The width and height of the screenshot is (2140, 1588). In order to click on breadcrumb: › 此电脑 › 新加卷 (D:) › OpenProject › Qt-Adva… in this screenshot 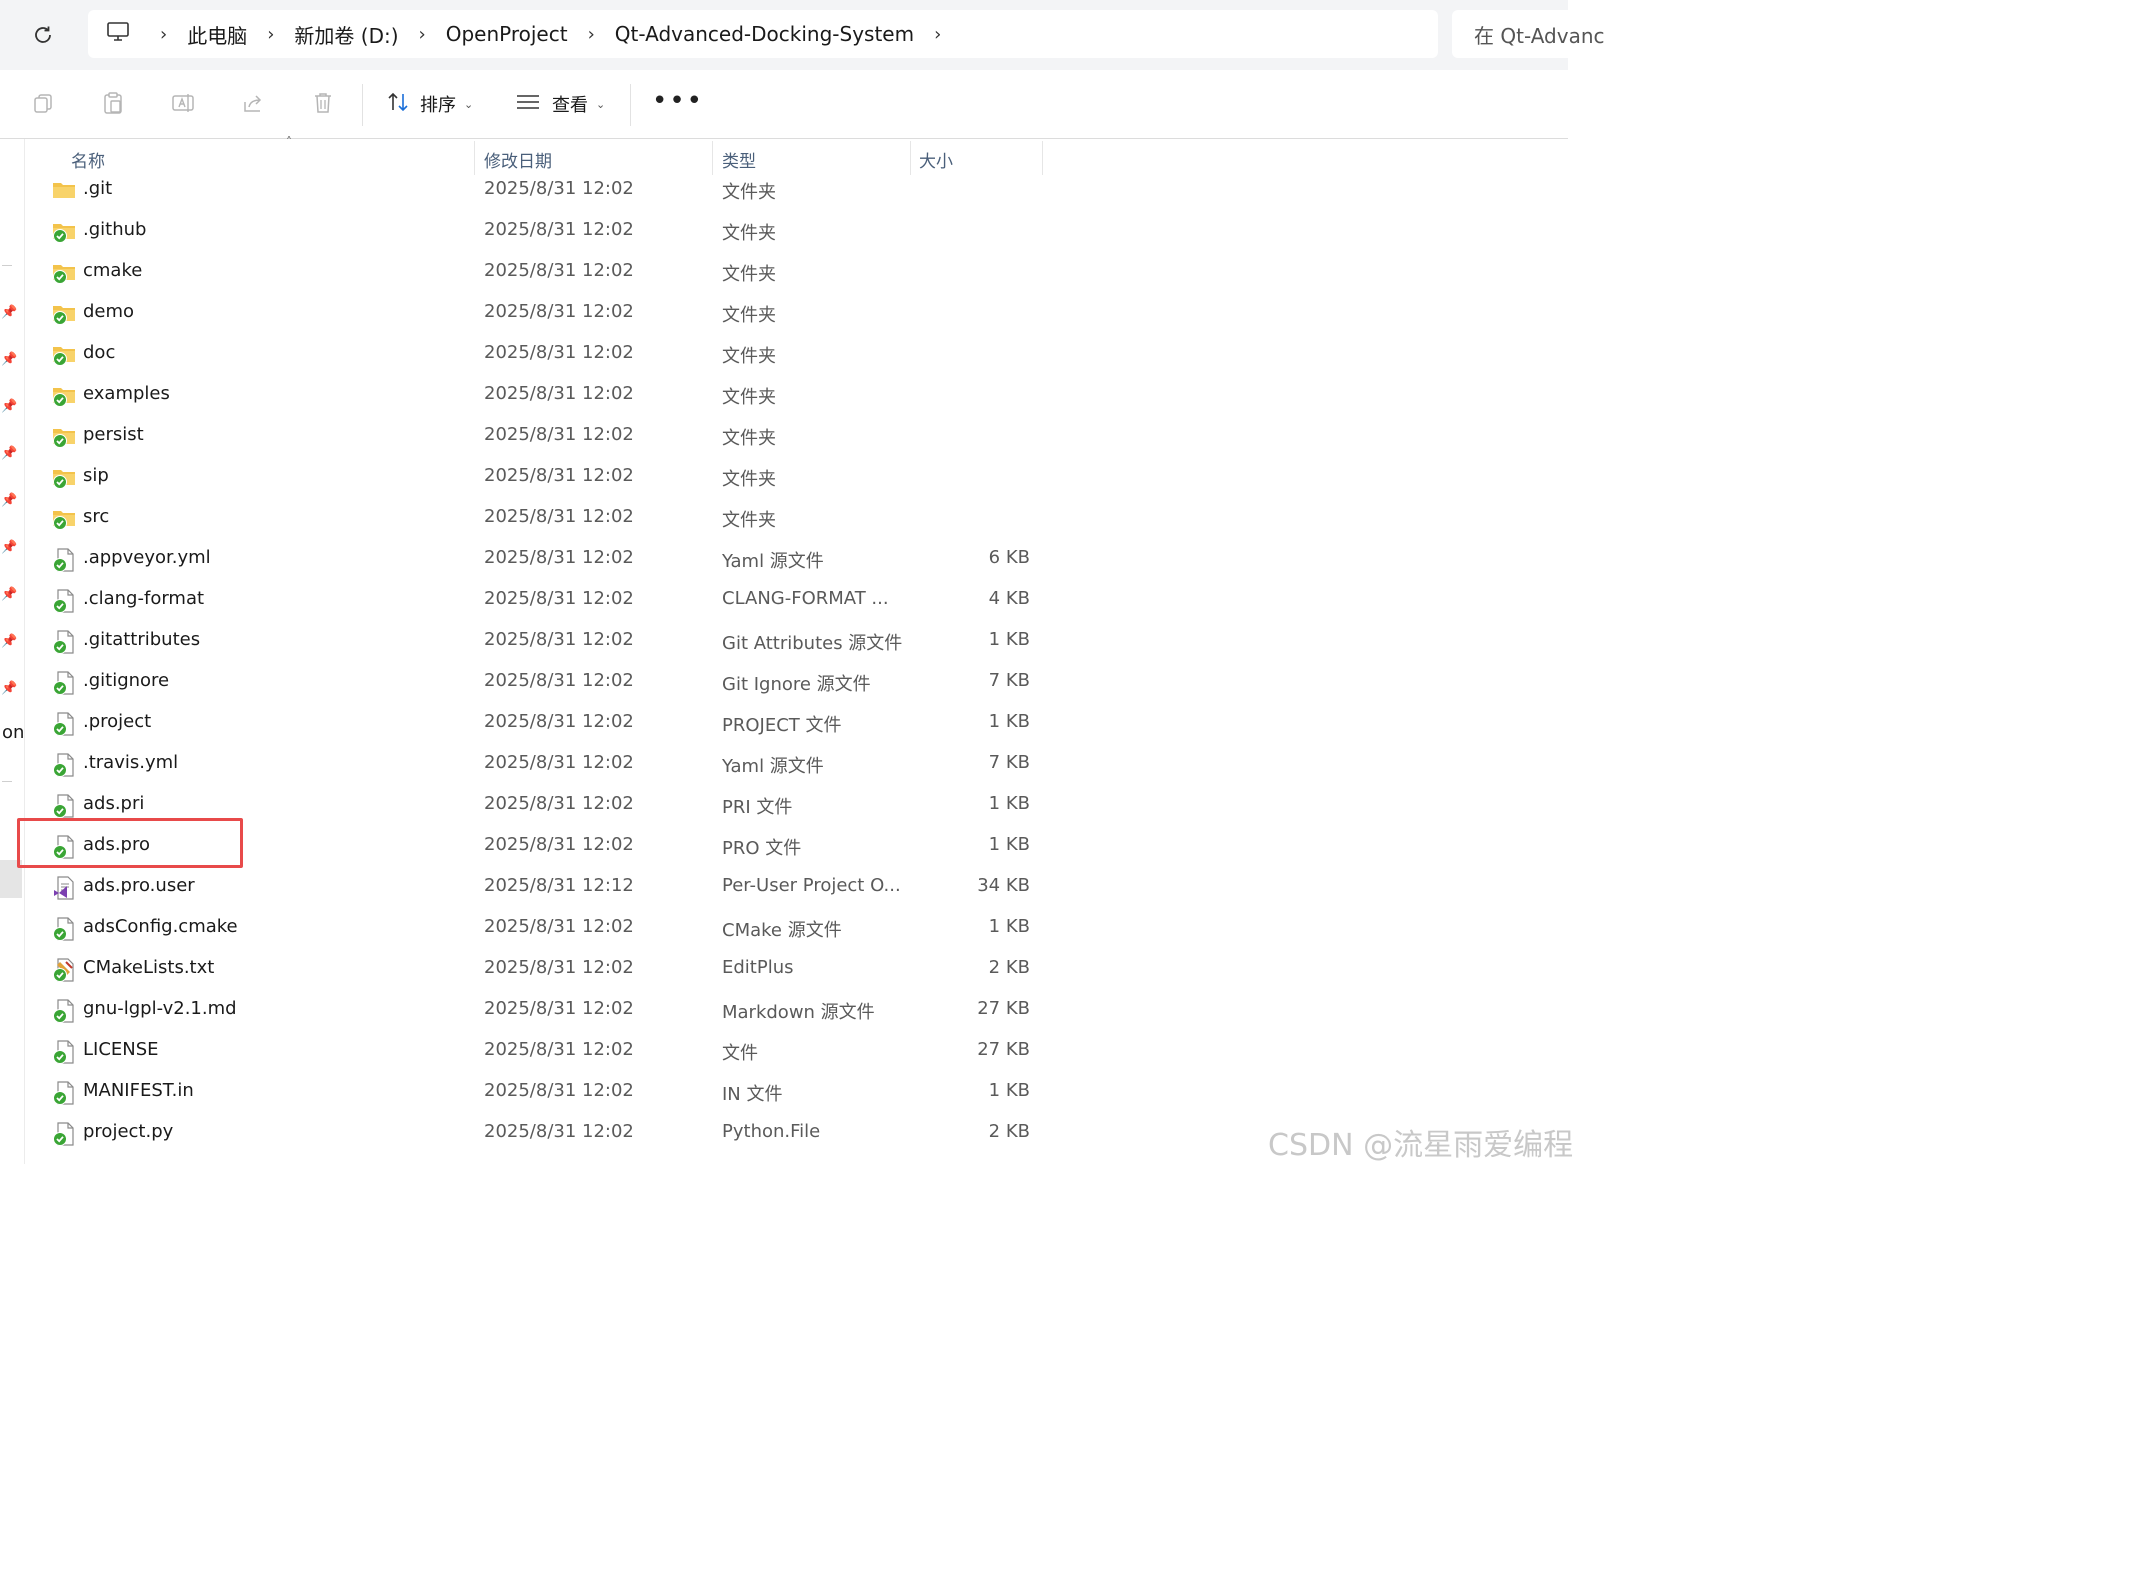, I will do `click(763, 34)`.